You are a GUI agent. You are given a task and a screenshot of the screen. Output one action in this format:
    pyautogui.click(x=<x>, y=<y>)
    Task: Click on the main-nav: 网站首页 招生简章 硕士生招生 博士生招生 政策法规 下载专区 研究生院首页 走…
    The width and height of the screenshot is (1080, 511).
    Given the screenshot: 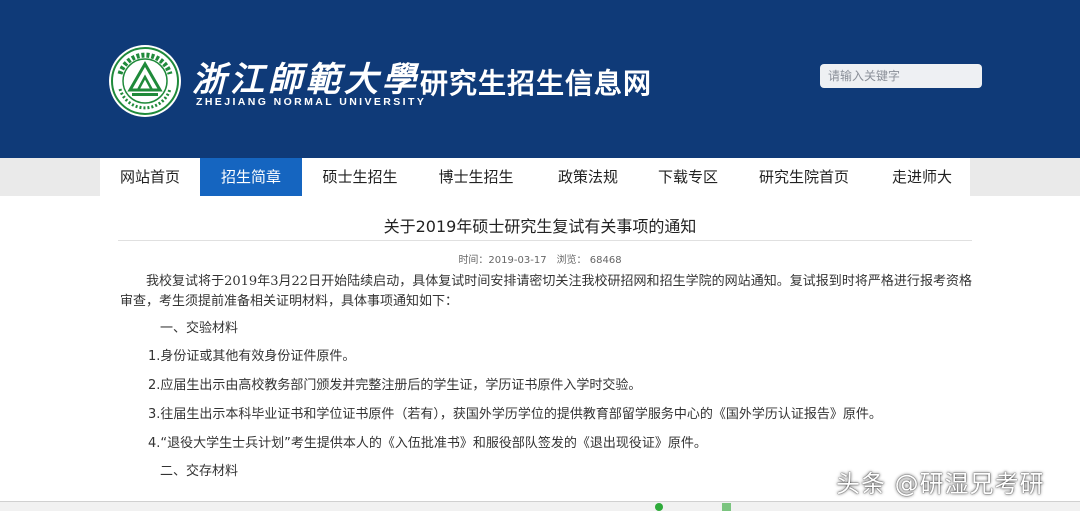 What is the action you would take?
    pyautogui.click(x=535, y=177)
    